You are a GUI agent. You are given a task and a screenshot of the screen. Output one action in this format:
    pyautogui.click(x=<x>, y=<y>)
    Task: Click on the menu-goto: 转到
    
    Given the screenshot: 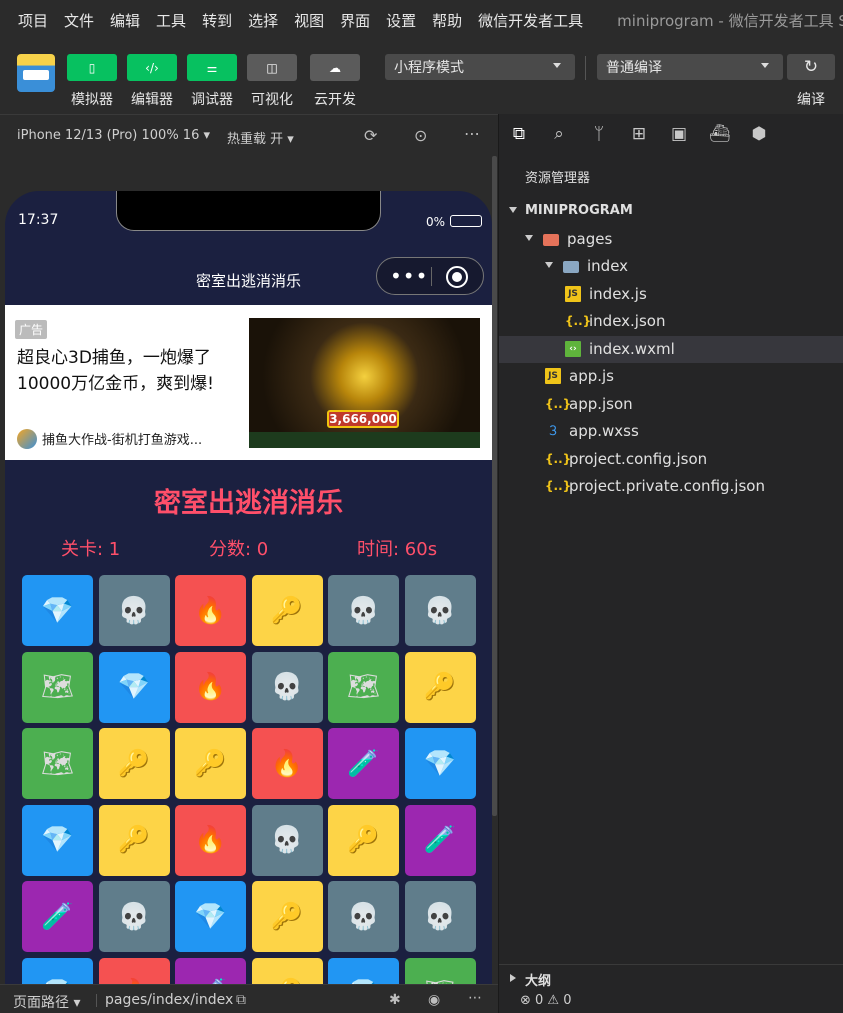 What is the action you would take?
    pyautogui.click(x=217, y=20)
    